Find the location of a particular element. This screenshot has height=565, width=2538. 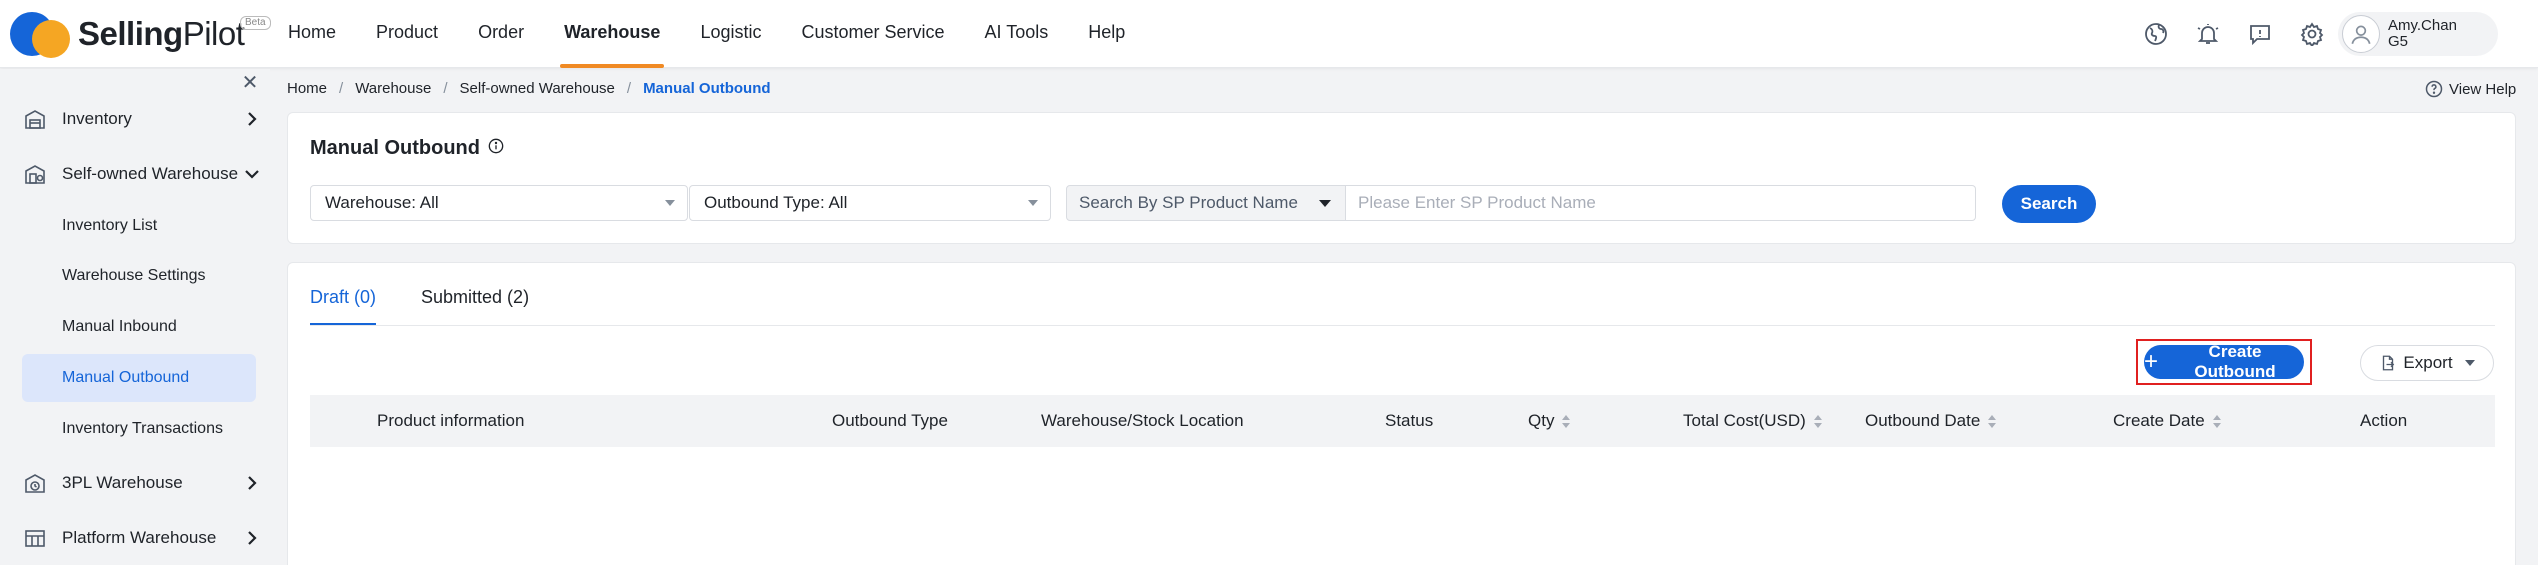

export-button: Export is located at coordinates (2427, 363).